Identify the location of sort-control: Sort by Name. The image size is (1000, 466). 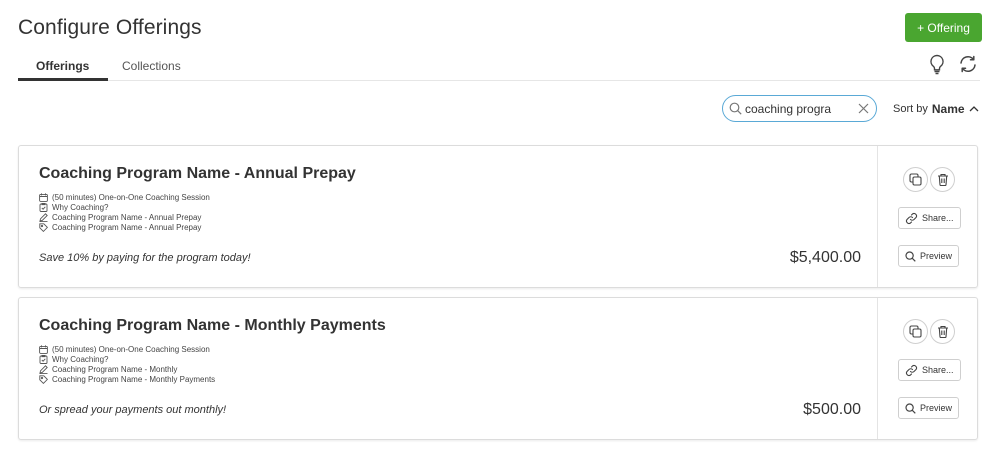
(936, 109).